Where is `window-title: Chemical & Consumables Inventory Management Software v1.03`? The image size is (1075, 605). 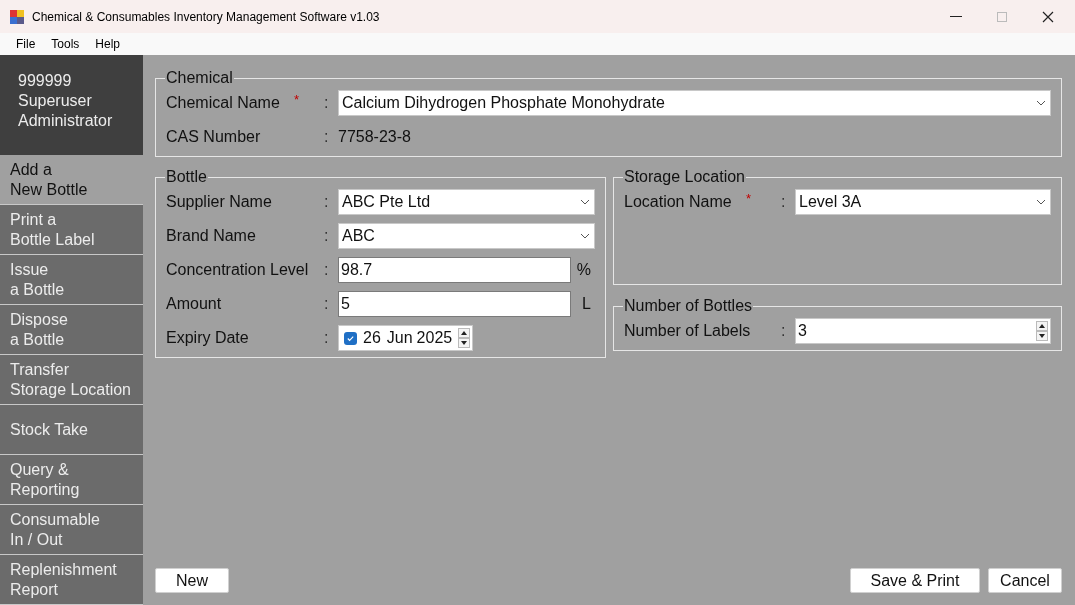 window-title: Chemical & Consumables Inventory Management Software v1.03 is located at coordinates (206, 17).